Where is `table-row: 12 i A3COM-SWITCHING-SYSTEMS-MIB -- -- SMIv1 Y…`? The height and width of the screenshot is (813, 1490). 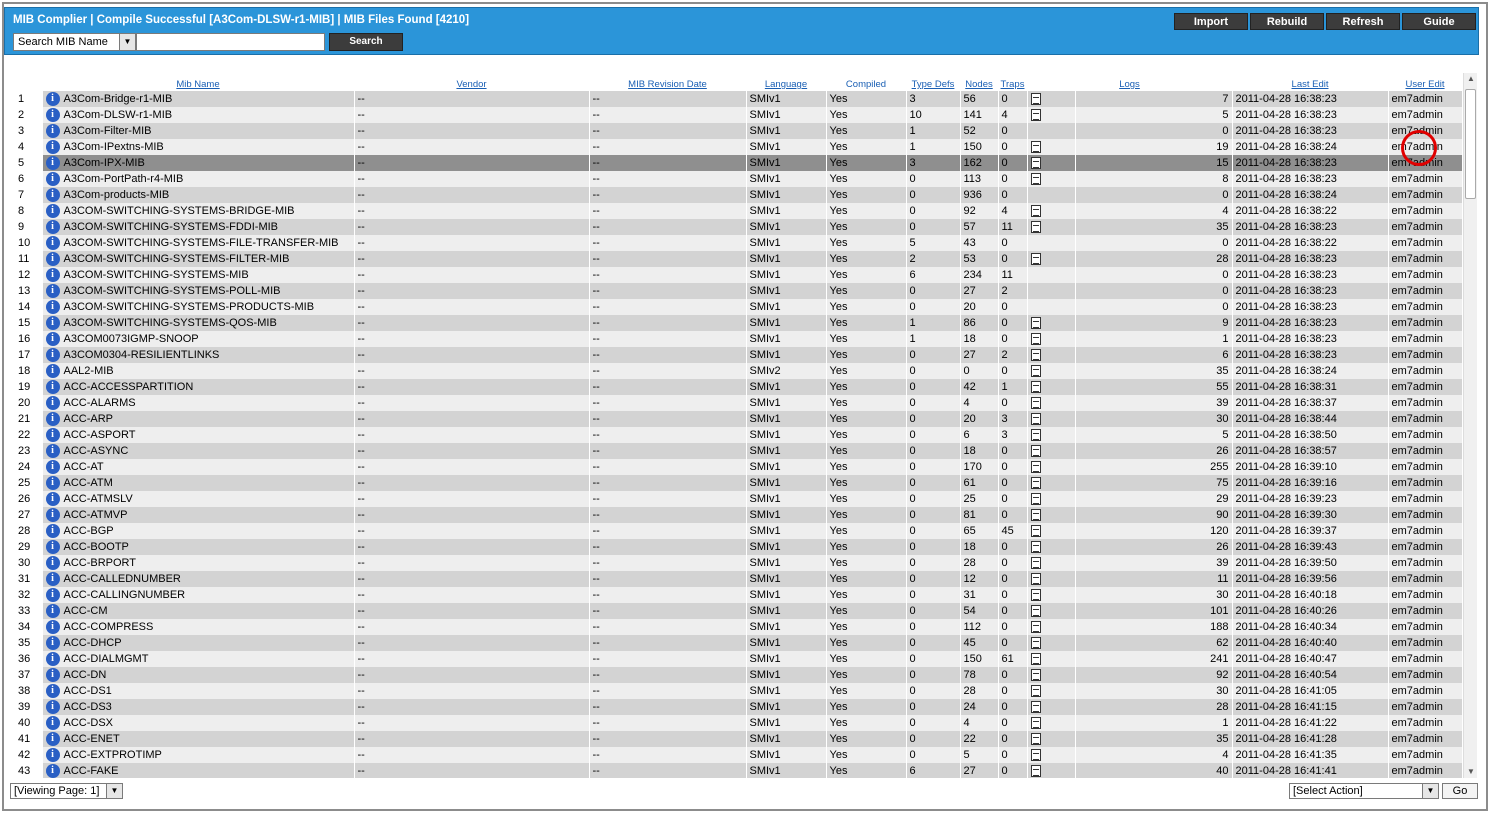 table-row: 12 i A3COM-SWITCHING-SYSTEMS-MIB -- -- SMIv1 Y… is located at coordinates (736, 275).